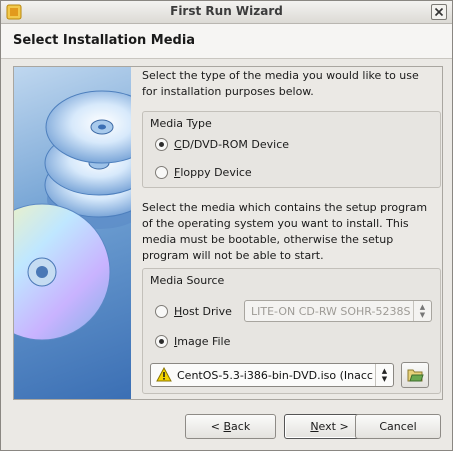 This screenshot has width=453, height=451. I want to click on browse-image-button, so click(415, 375).